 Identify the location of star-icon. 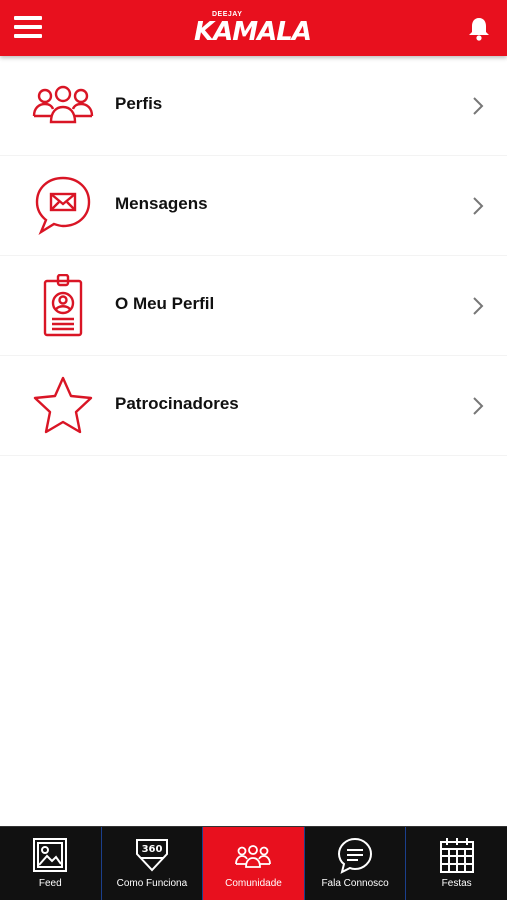
(63, 406).